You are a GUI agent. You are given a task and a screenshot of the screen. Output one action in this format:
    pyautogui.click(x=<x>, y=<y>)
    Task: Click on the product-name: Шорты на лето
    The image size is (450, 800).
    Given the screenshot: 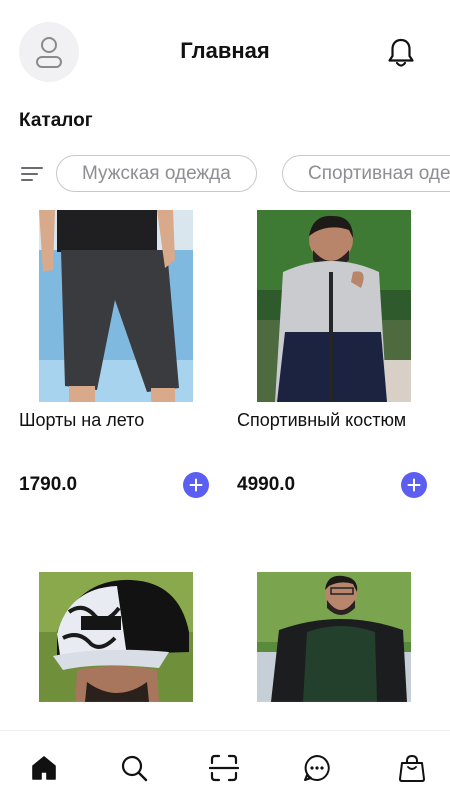 What is the action you would take?
    pyautogui.click(x=82, y=420)
    